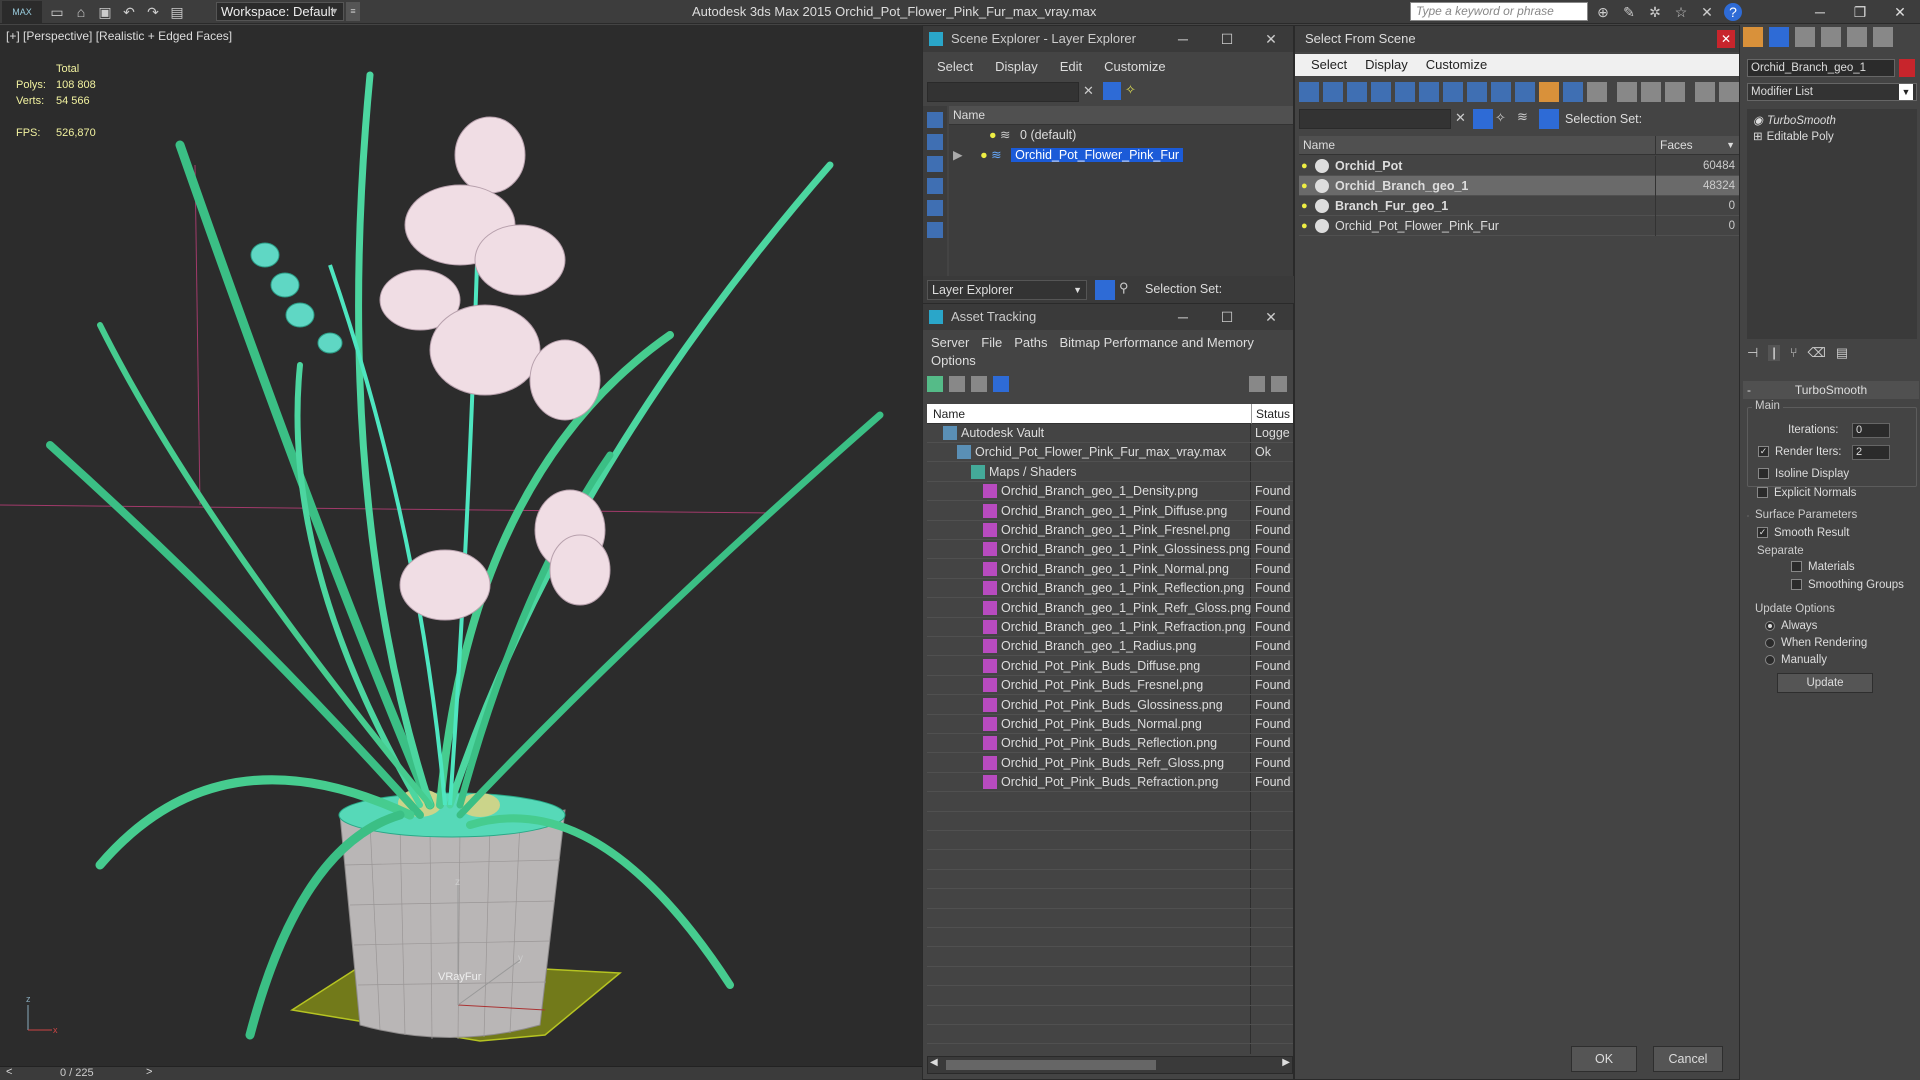 The image size is (1920, 1080). What do you see at coordinates (1333, 92) in the screenshot?
I see `filter-shapes-icon` at bounding box center [1333, 92].